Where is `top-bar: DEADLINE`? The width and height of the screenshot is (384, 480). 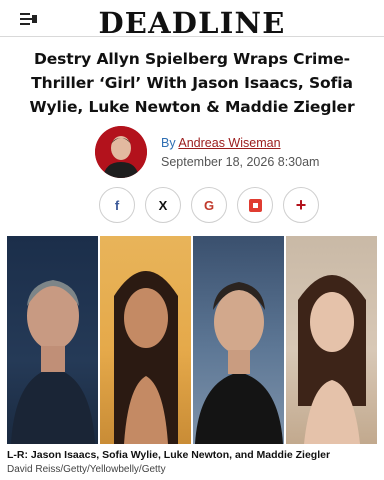 top-bar: DEADLINE is located at coordinates (192, 20).